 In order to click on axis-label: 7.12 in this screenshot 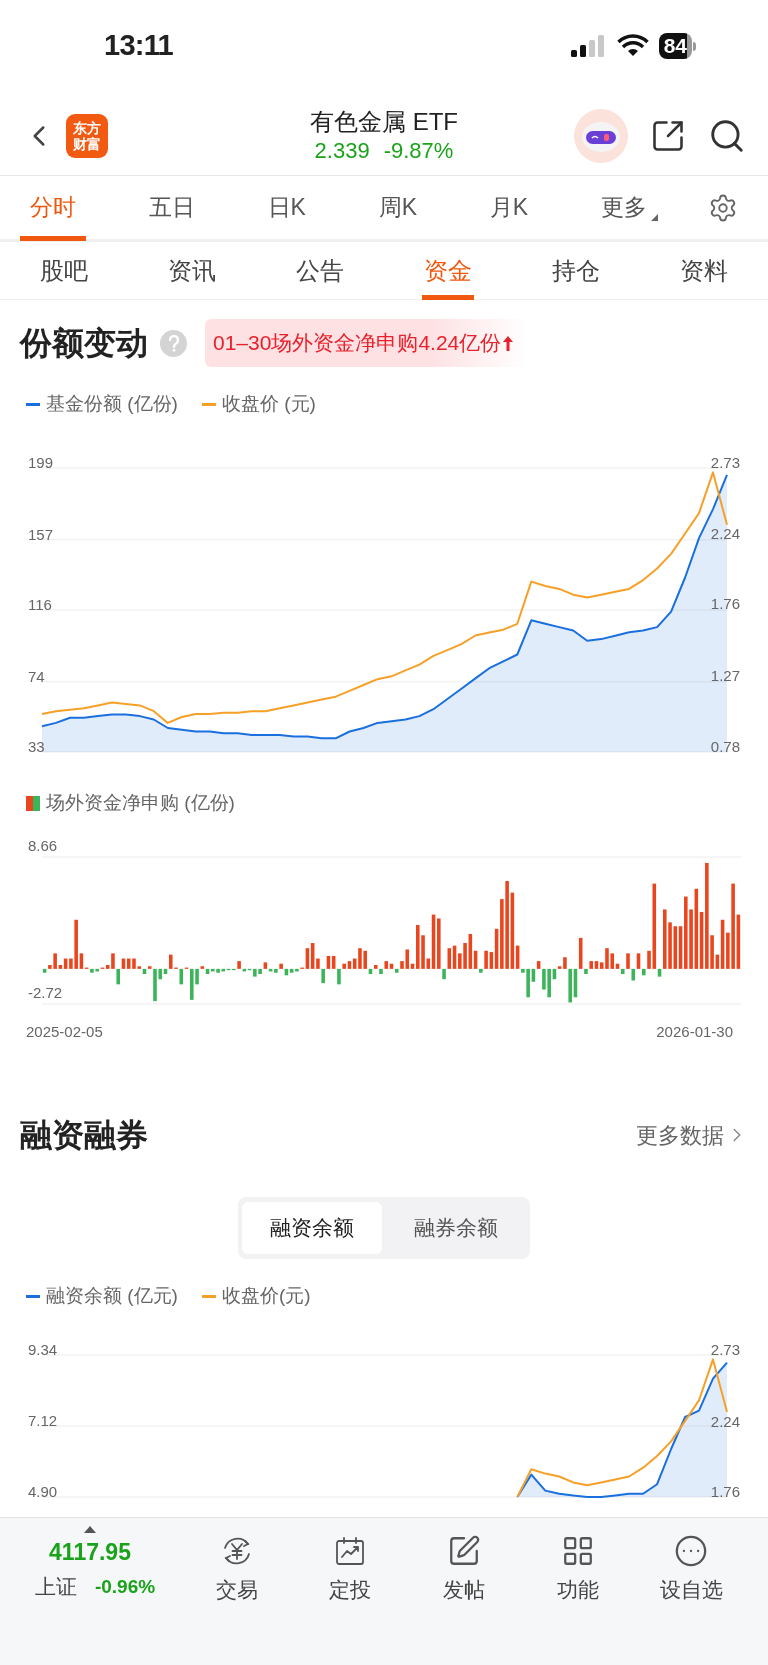, I will do `click(43, 1420)`.